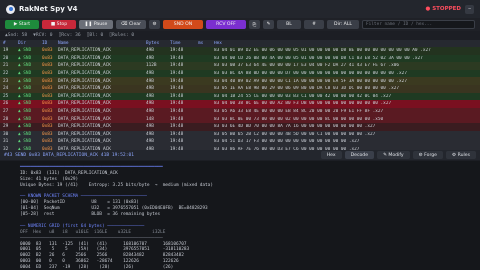  I want to click on minimize-icon: −, so click(469, 9).